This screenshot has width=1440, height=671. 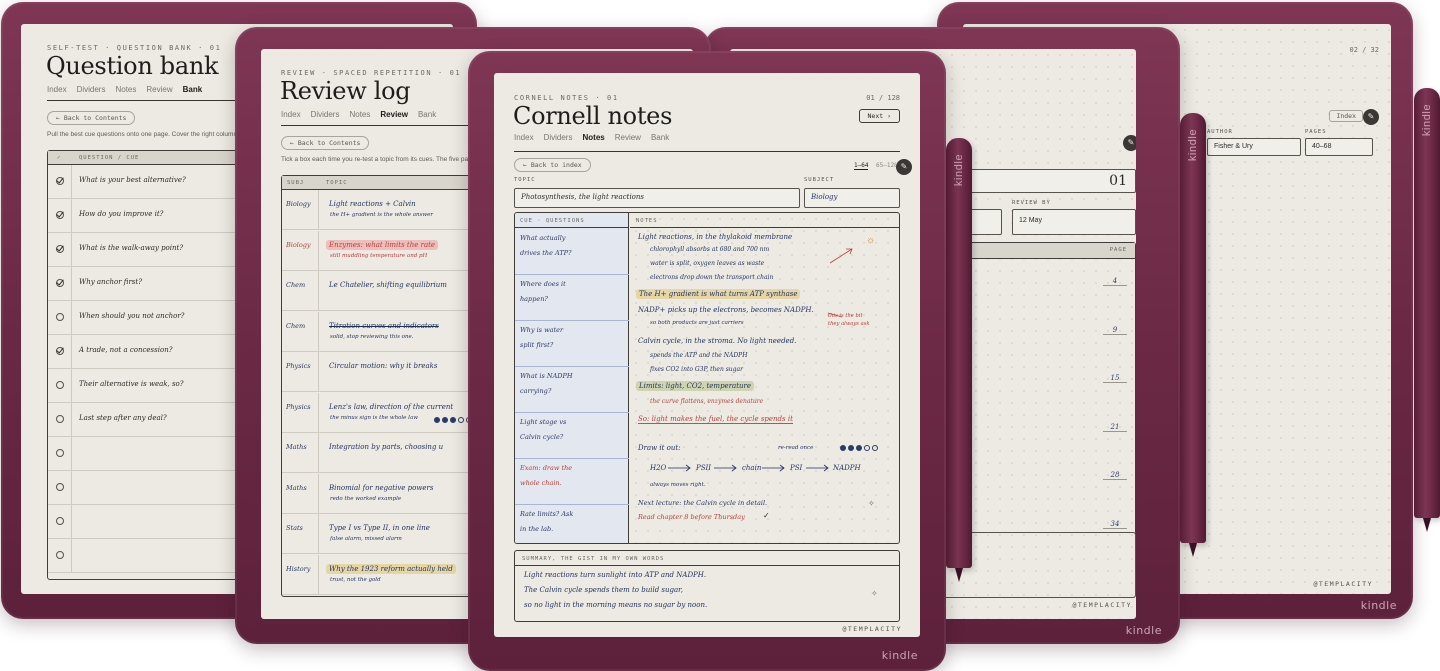 I want to click on page-entry: 21, so click(x=1115, y=427).